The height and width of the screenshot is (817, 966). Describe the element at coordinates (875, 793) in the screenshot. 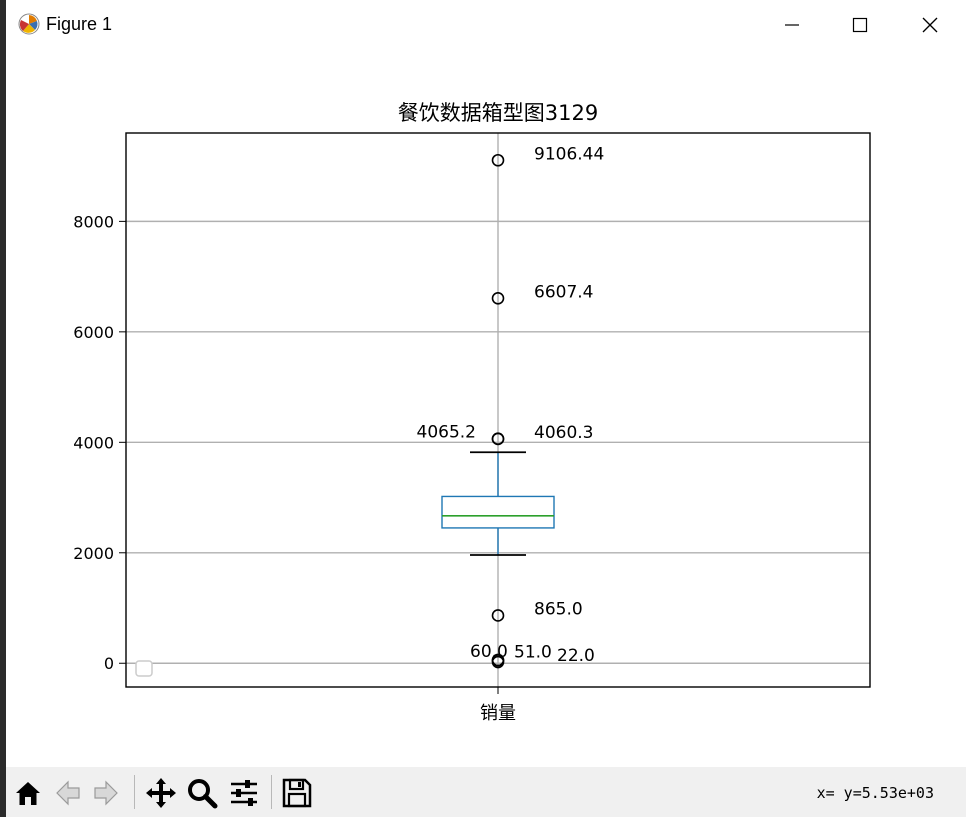

I see `coordinate-readout: x= y=5.53e+03` at that location.